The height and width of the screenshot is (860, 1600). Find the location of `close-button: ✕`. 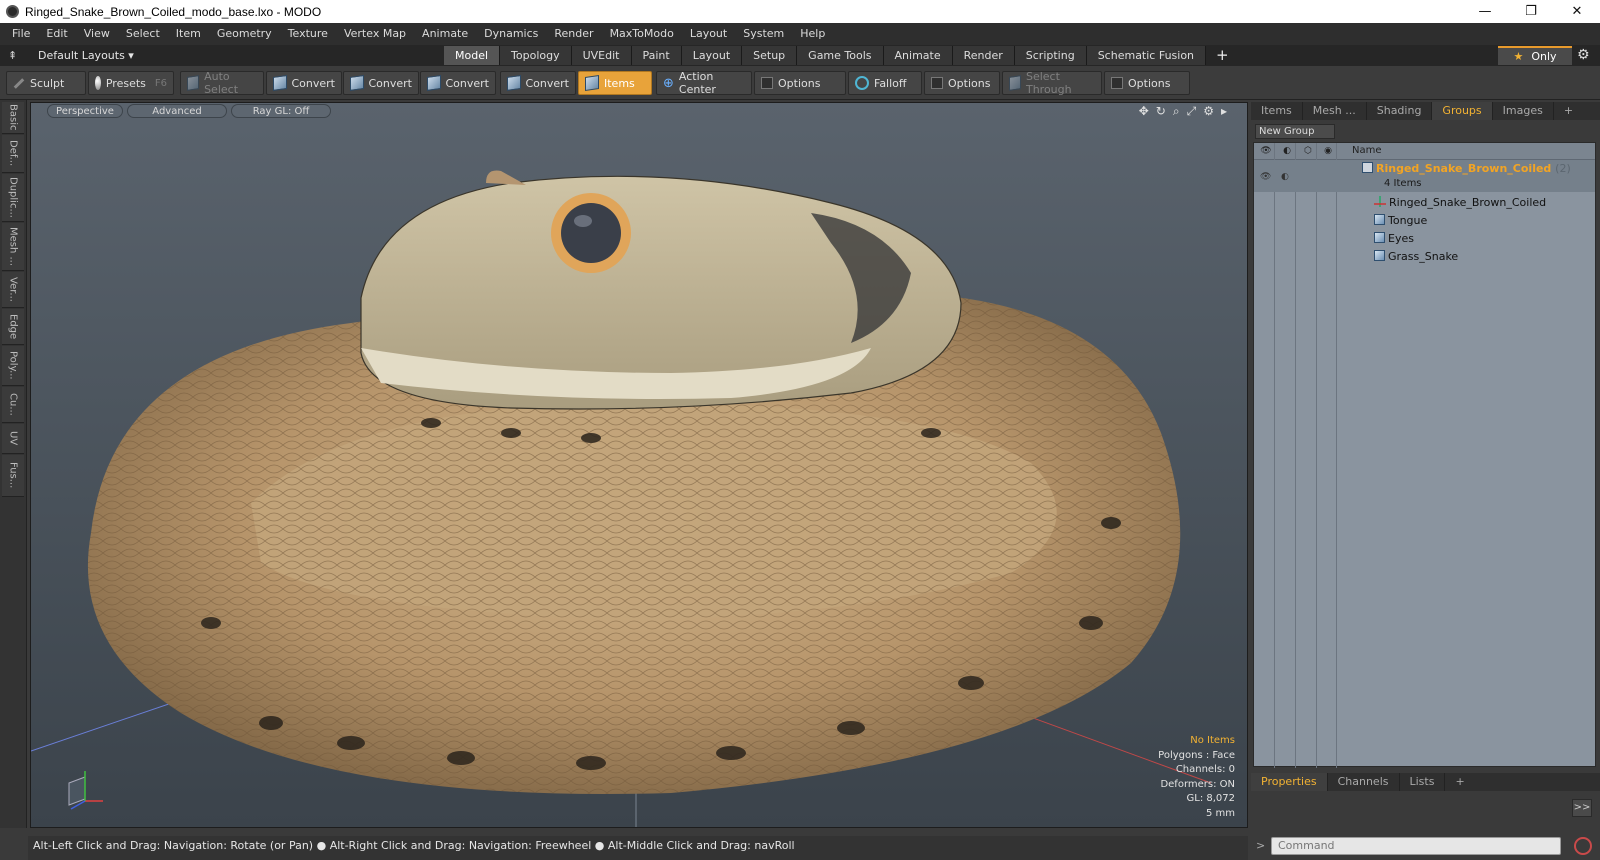

close-button: ✕ is located at coordinates (1577, 11).